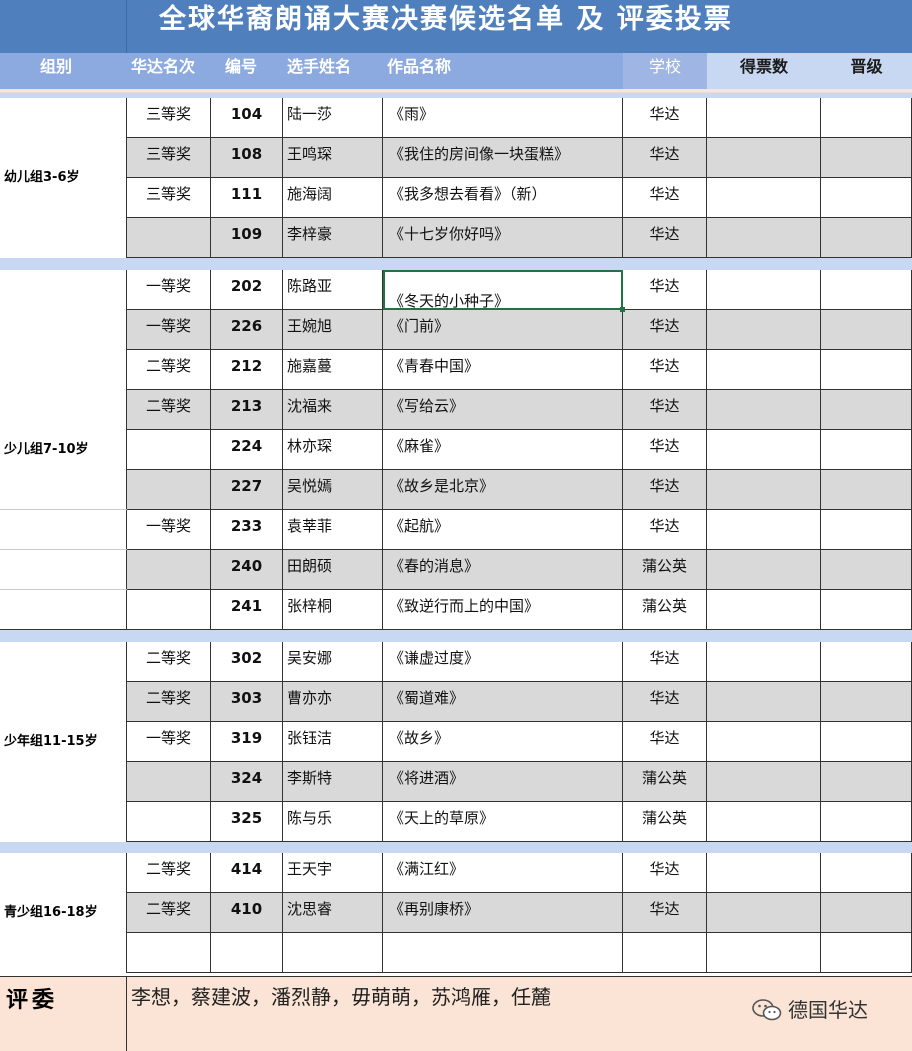  I want to click on number-cell: 213, so click(247, 410).